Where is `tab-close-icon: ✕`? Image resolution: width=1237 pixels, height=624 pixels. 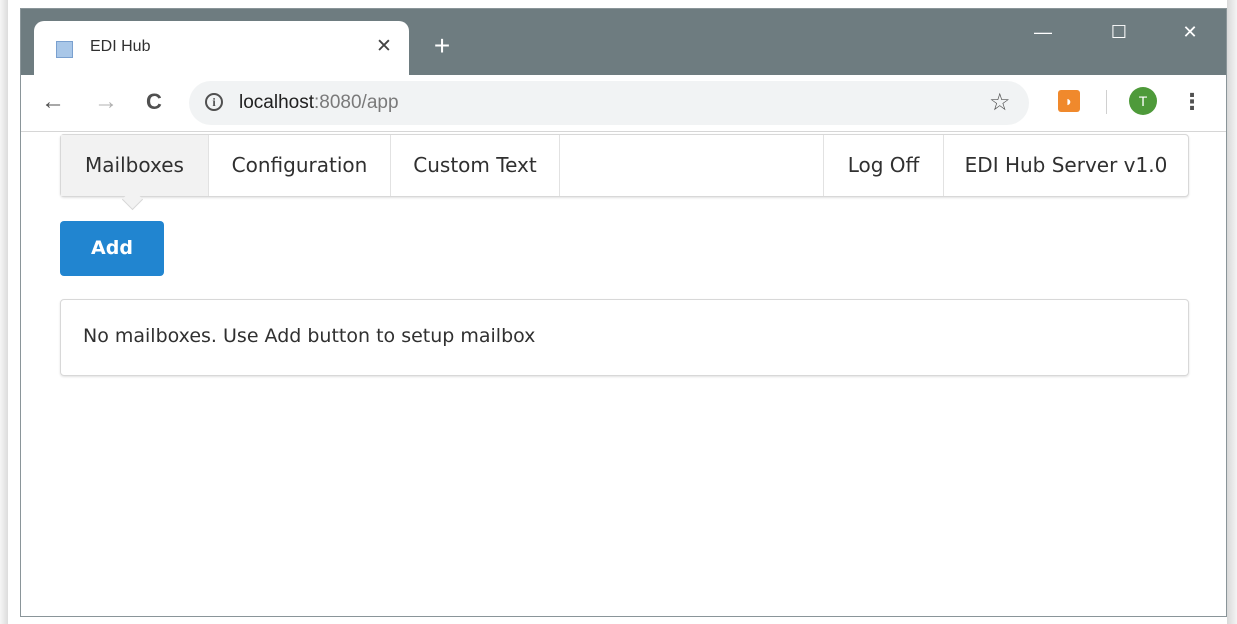
tab-close-icon: ✕ is located at coordinates (384, 47).